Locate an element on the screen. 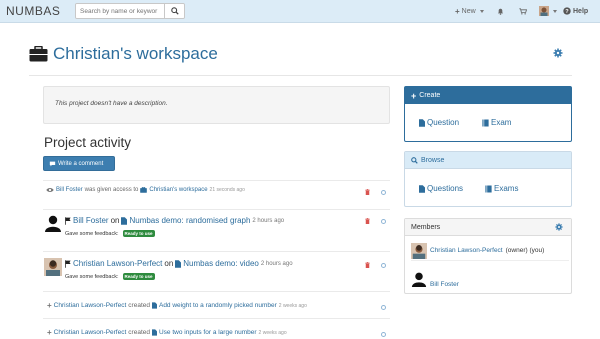 The image size is (600, 339). cart-icon is located at coordinates (523, 10).